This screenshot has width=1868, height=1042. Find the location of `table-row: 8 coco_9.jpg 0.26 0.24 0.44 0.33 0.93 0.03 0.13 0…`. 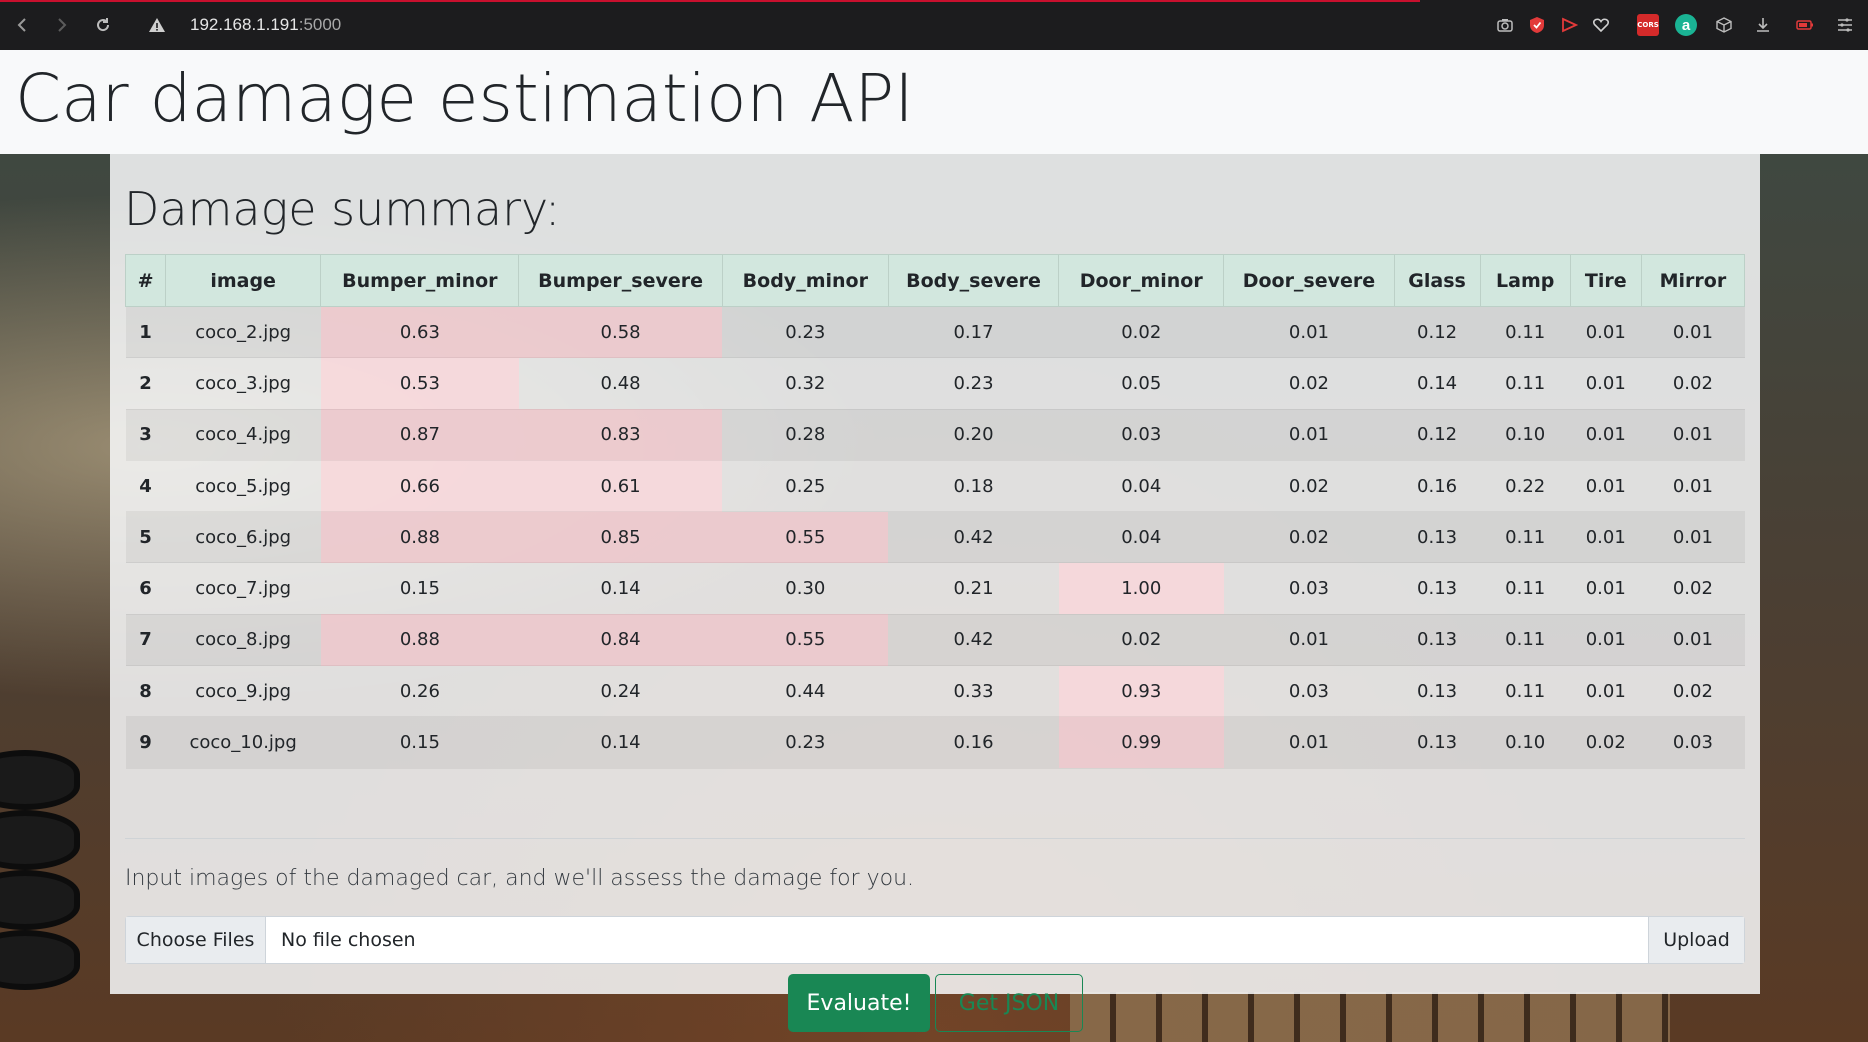

table-row: 8 coco_9.jpg 0.26 0.24 0.44 0.33 0.93 0.03 0.13 0… is located at coordinates (935, 691).